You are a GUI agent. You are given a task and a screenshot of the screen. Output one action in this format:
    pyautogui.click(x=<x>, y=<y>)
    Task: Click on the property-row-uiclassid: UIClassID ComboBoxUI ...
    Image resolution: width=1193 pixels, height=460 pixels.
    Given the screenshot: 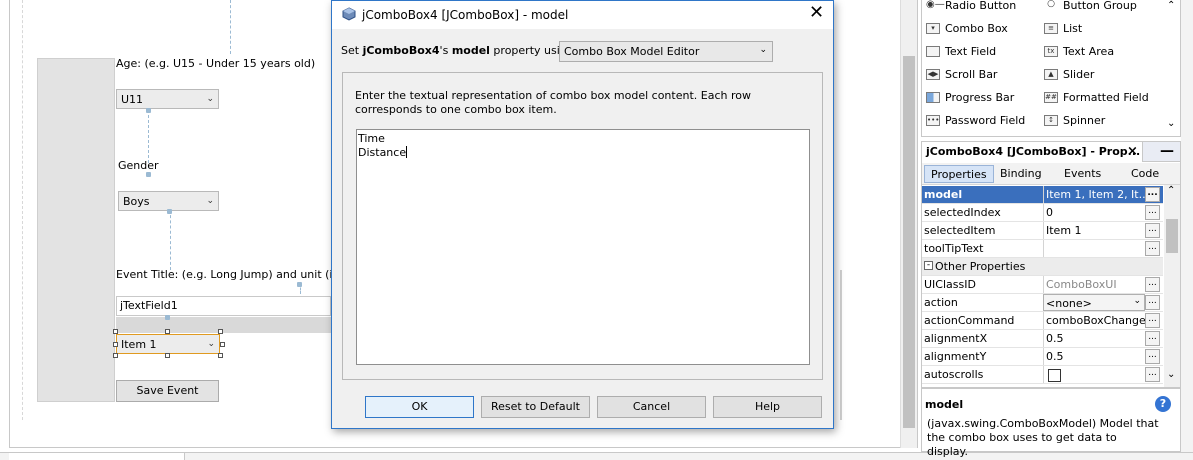 What is the action you would take?
    pyautogui.click(x=1042, y=285)
    